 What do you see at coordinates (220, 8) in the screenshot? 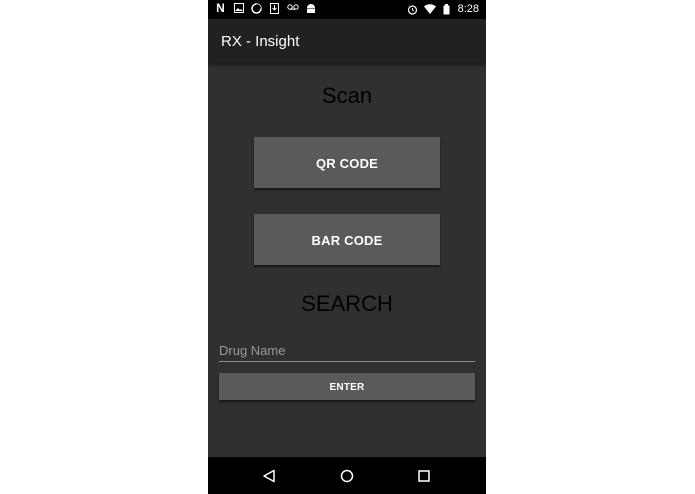
I see `netflix-icon: N` at bounding box center [220, 8].